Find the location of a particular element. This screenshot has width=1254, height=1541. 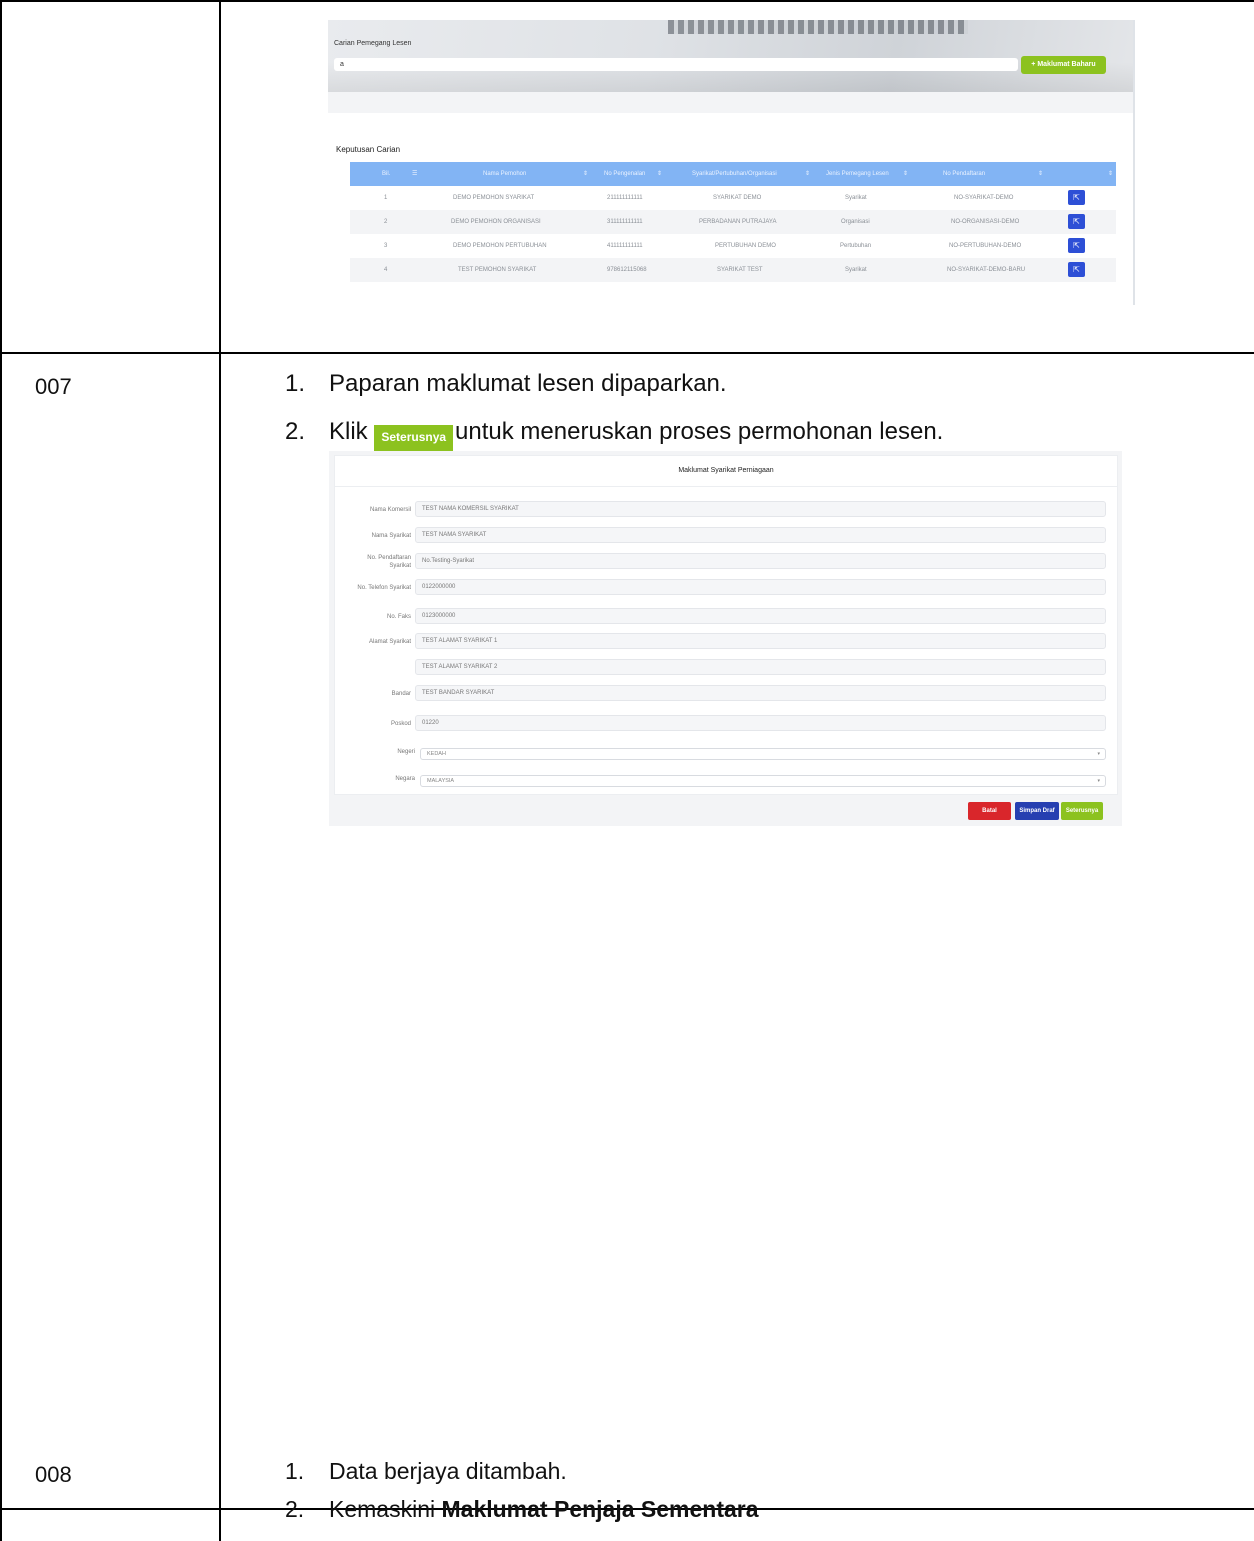

step-text-prefix: Klik is located at coordinates (348, 431).